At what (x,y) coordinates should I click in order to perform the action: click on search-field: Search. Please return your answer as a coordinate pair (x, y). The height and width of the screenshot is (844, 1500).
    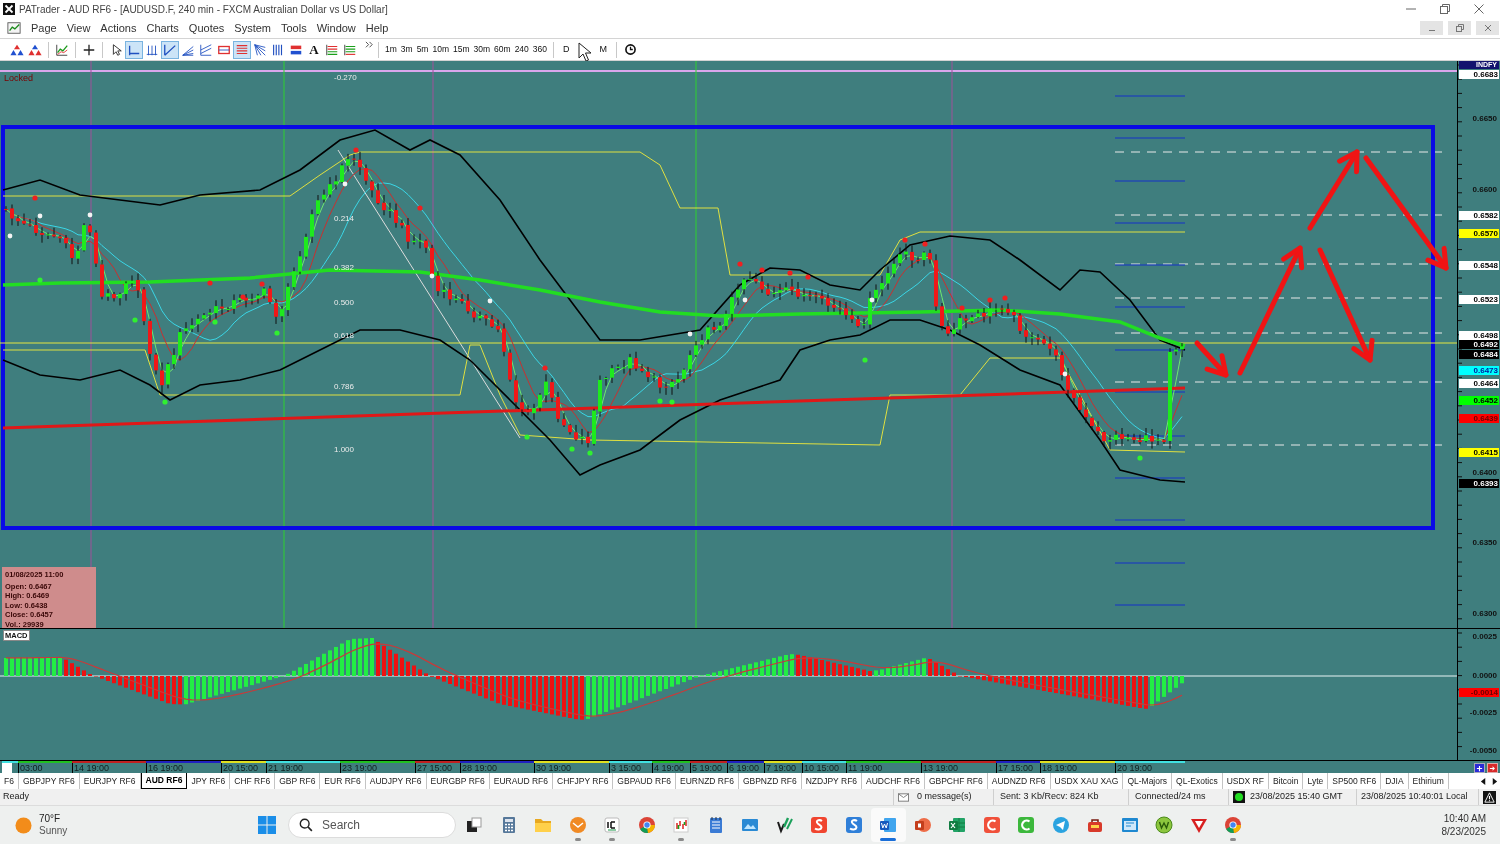
    Looking at the image, I should click on (372, 825).